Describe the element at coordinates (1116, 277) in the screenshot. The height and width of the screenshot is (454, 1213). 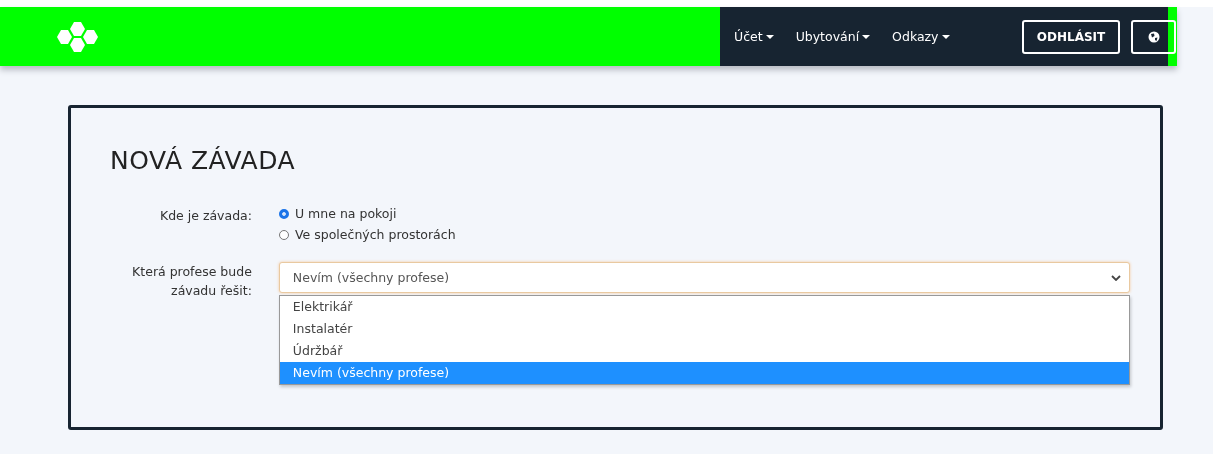
I see `chevron-icon` at that location.